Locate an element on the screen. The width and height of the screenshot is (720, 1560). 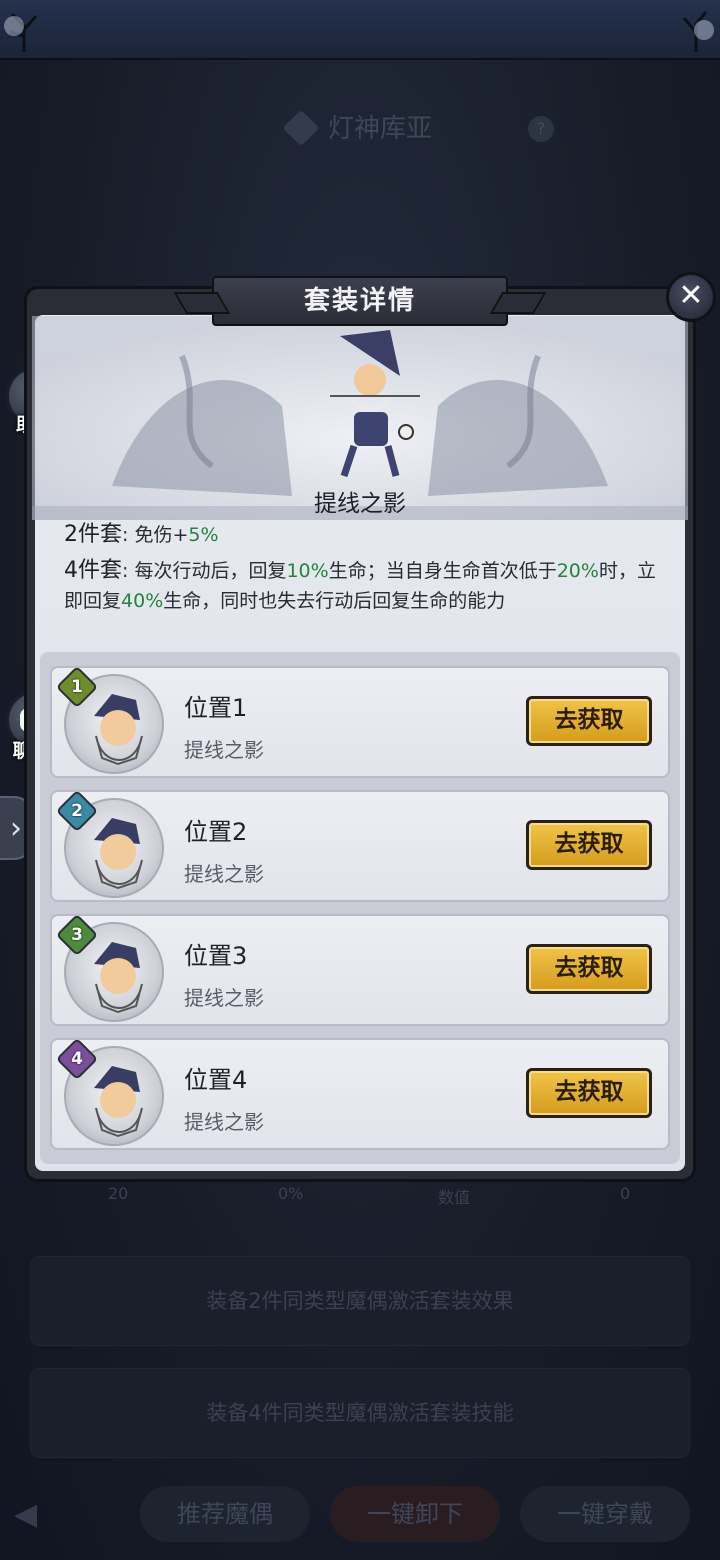
set2-effect: 2件套: 免伤+5% is located at coordinates (141, 534).